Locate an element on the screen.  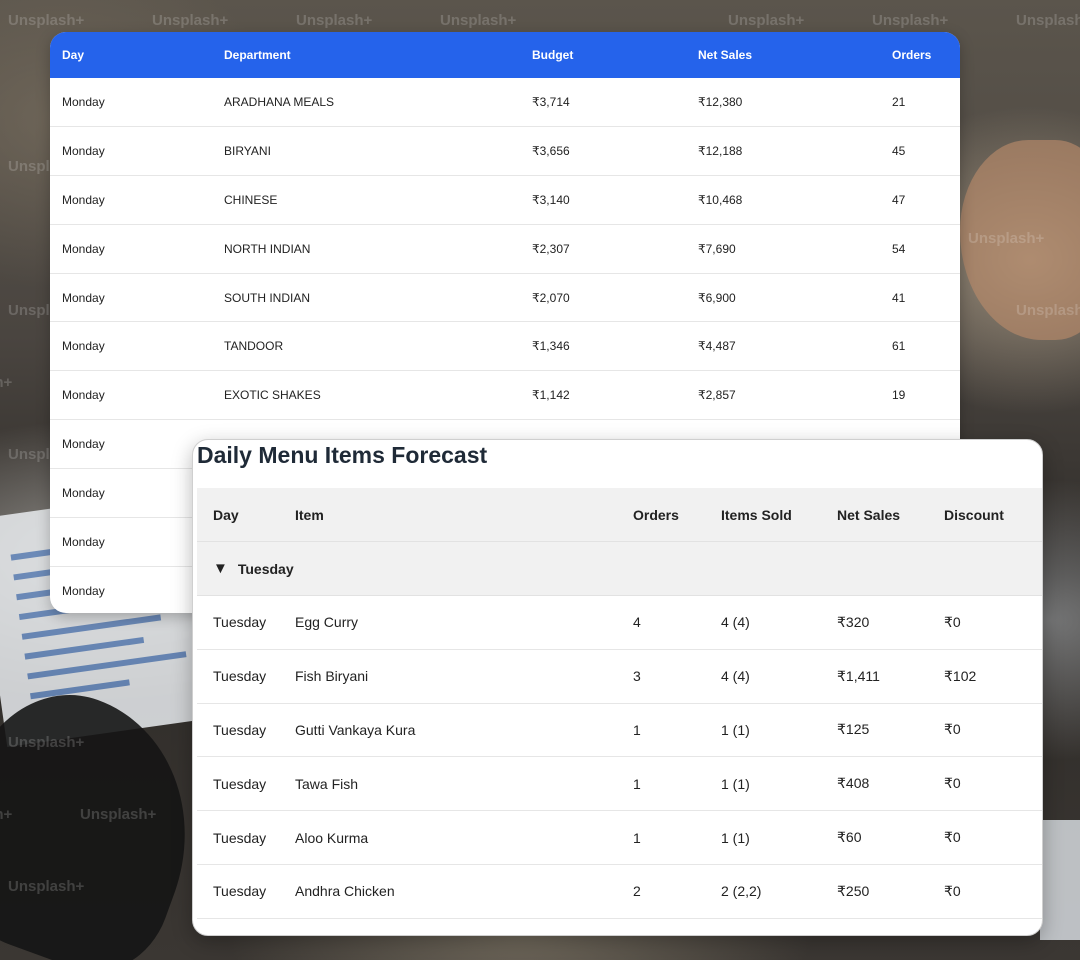
cell-net-sales: ₹320 is located at coordinates (853, 621).